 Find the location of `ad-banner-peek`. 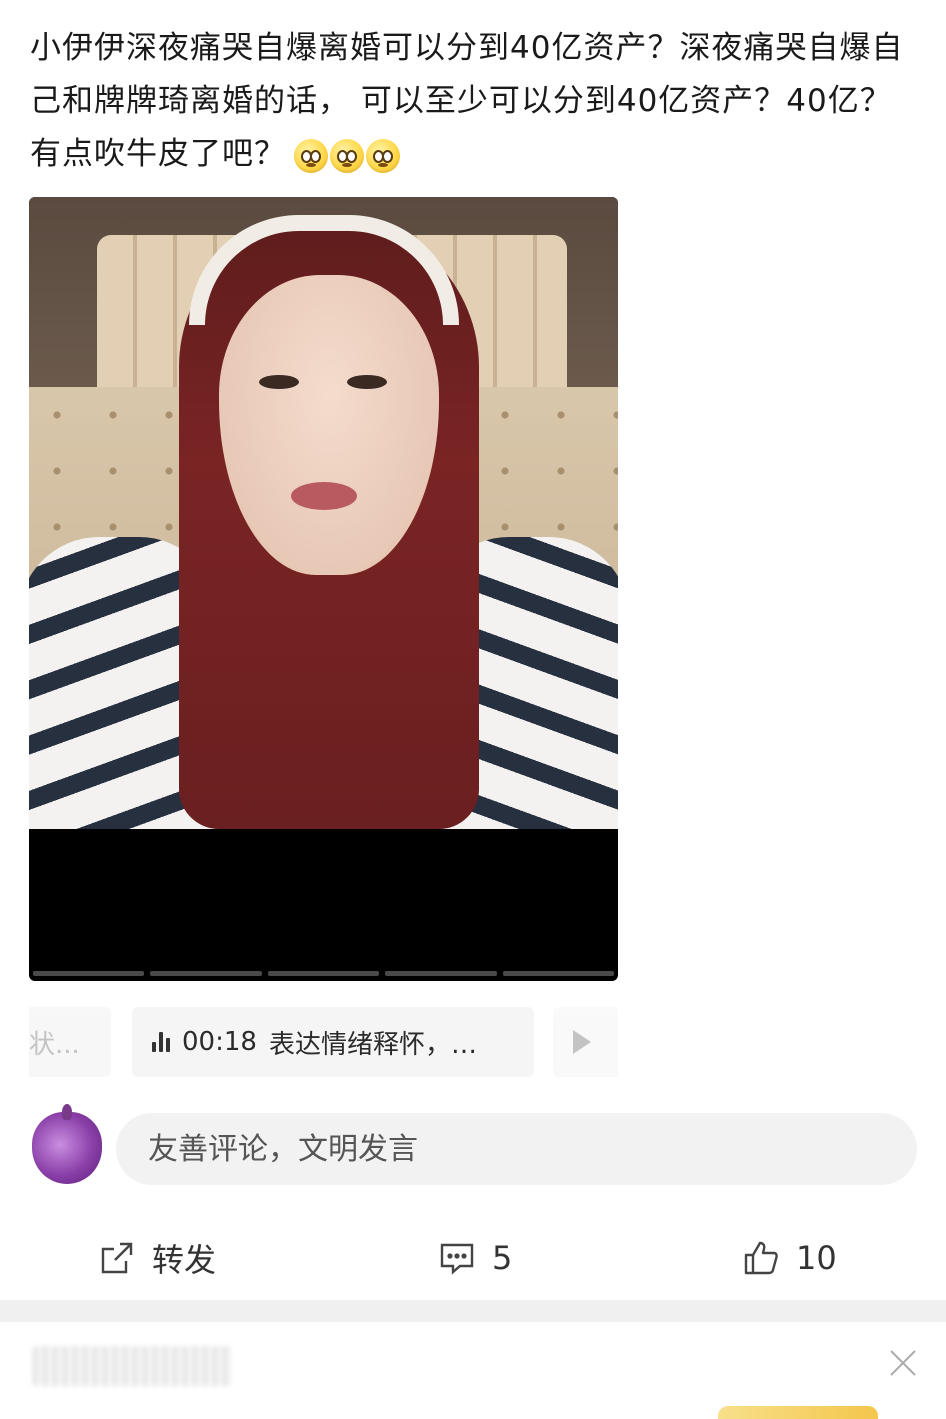

ad-banner-peek is located at coordinates (798, 1412).